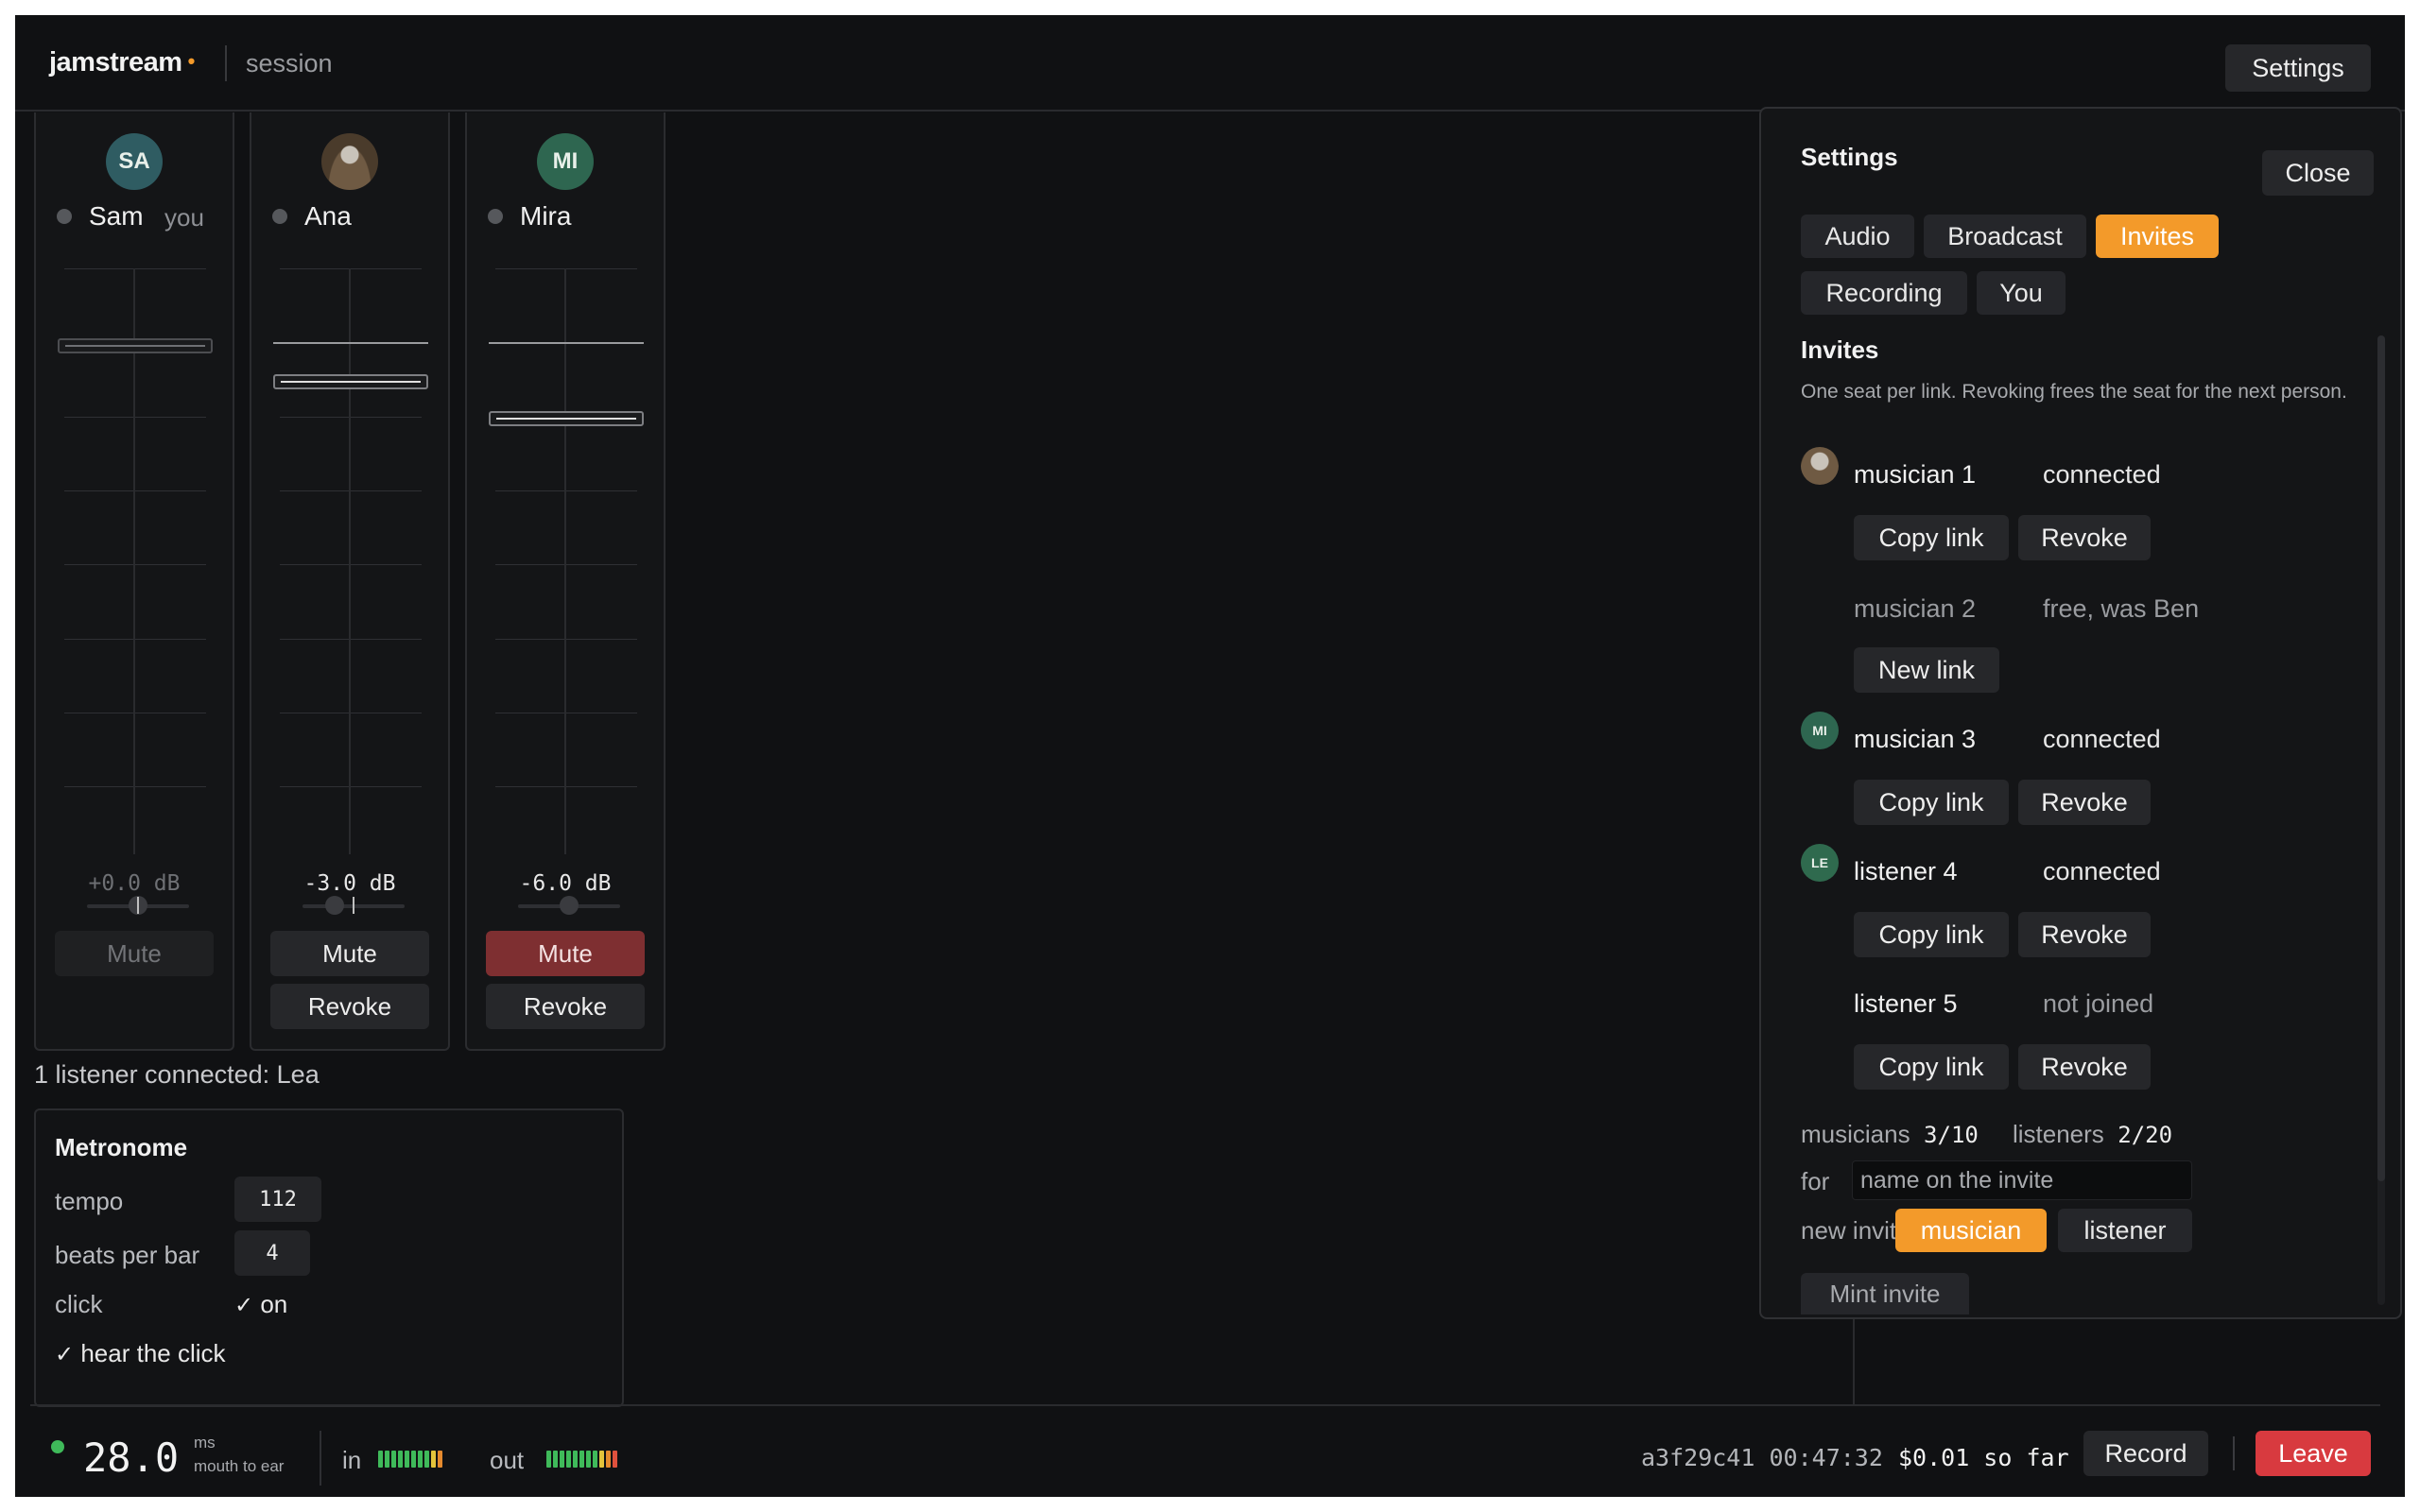 The image size is (2420, 1512). I want to click on output-level-meter, so click(582, 1459).